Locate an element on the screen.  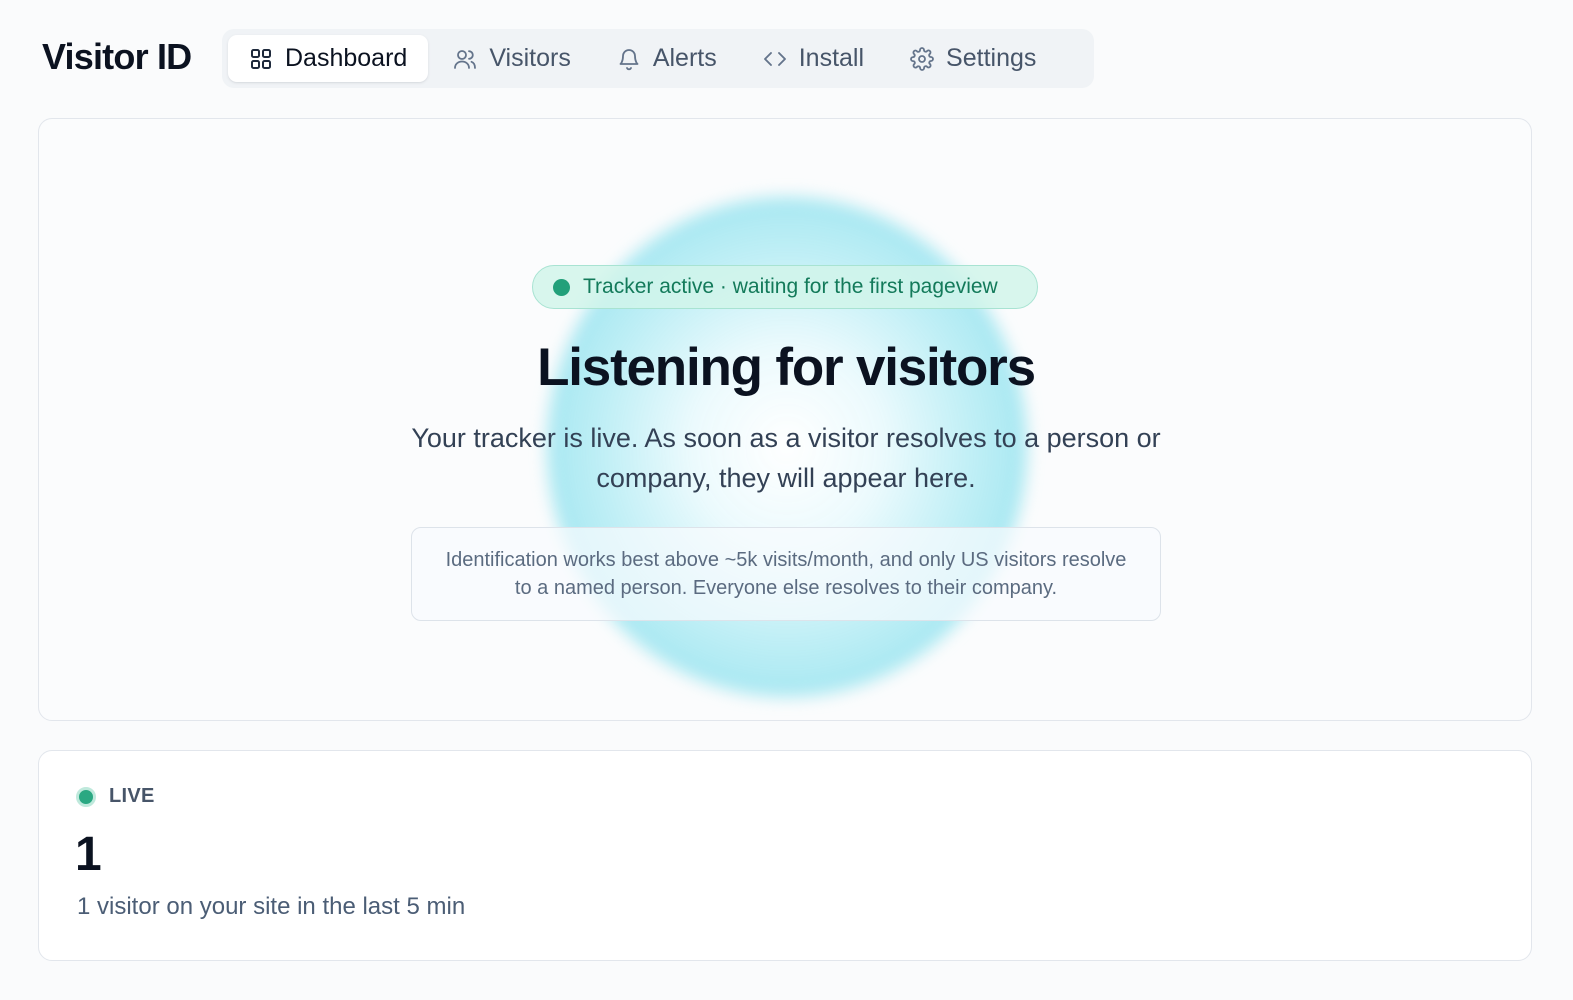
nav-tab-label: Install is located at coordinates (831, 58).